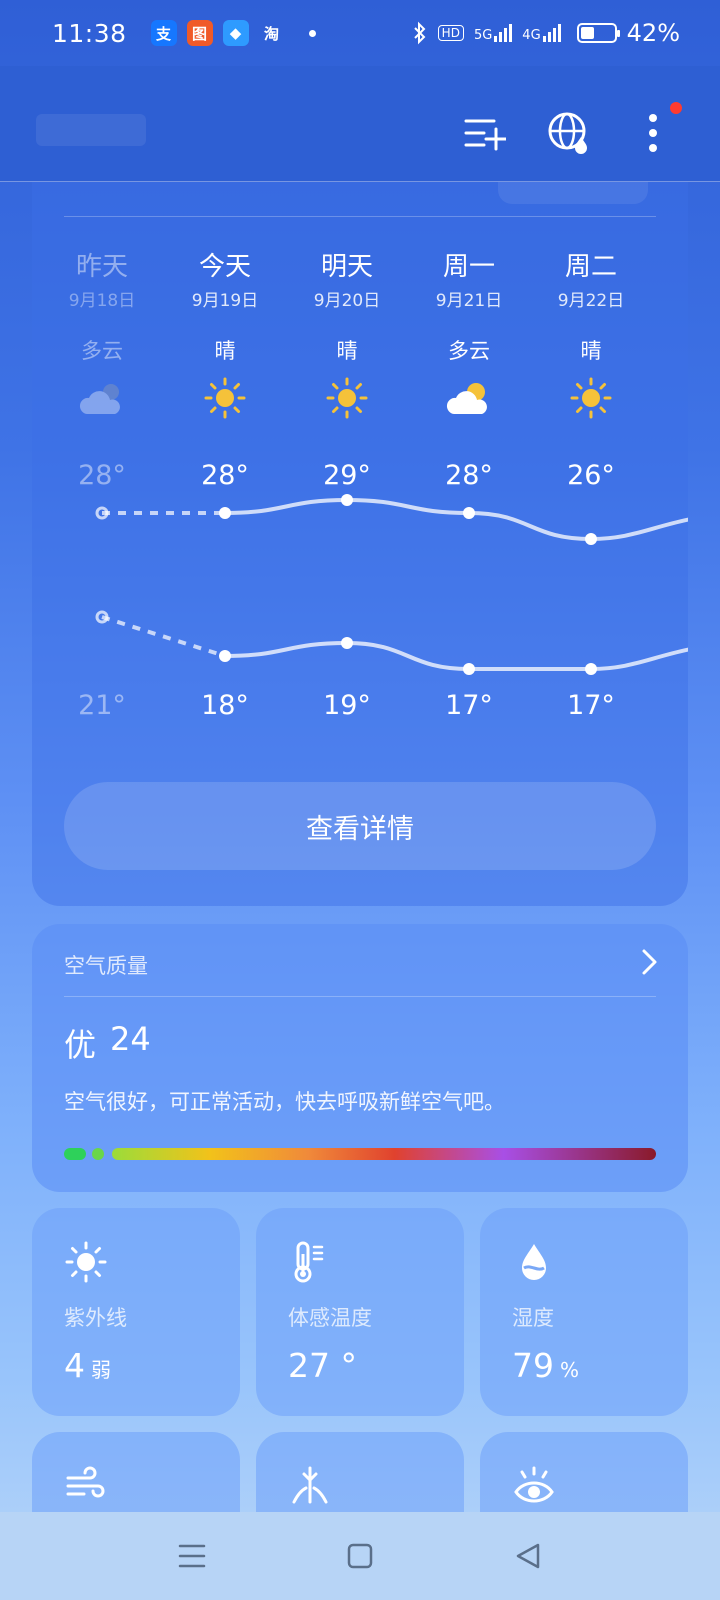 The image size is (720, 1600). Describe the element at coordinates (74, 1365) in the screenshot. I see `uv-number: 4` at that location.